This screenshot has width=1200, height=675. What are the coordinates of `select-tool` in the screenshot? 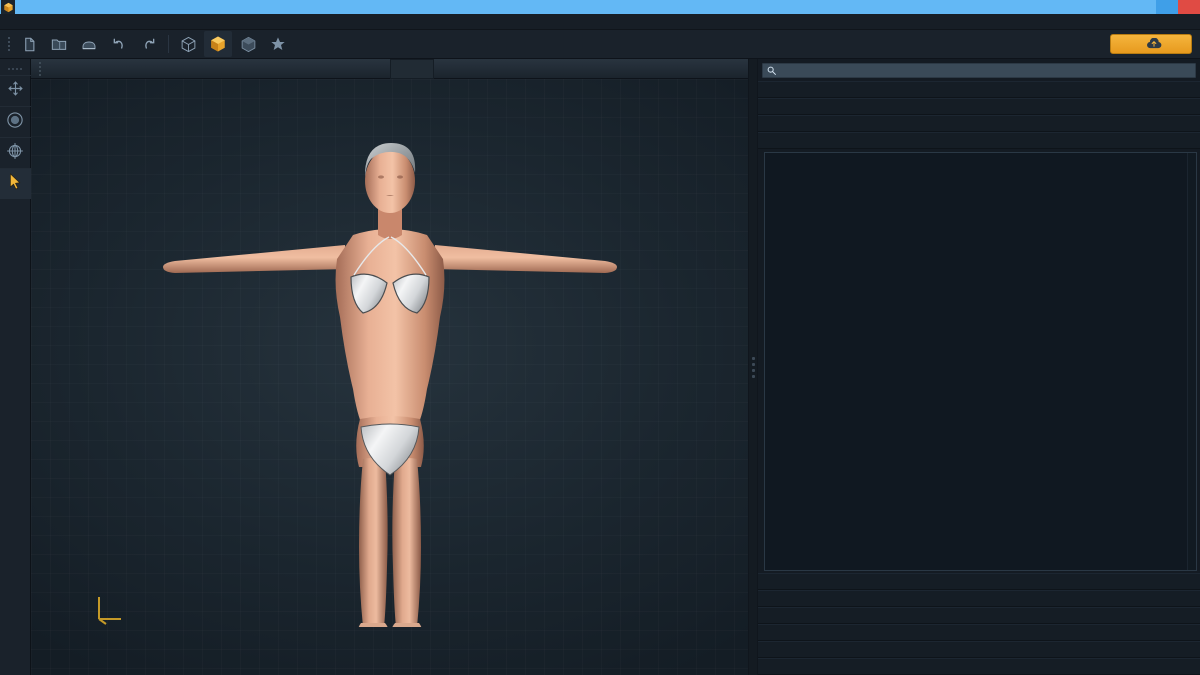 It's located at (15, 183).